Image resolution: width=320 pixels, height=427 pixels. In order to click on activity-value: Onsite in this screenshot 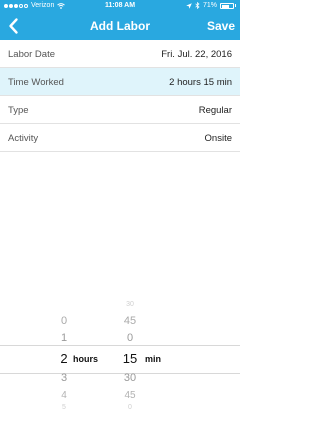, I will do `click(218, 138)`.